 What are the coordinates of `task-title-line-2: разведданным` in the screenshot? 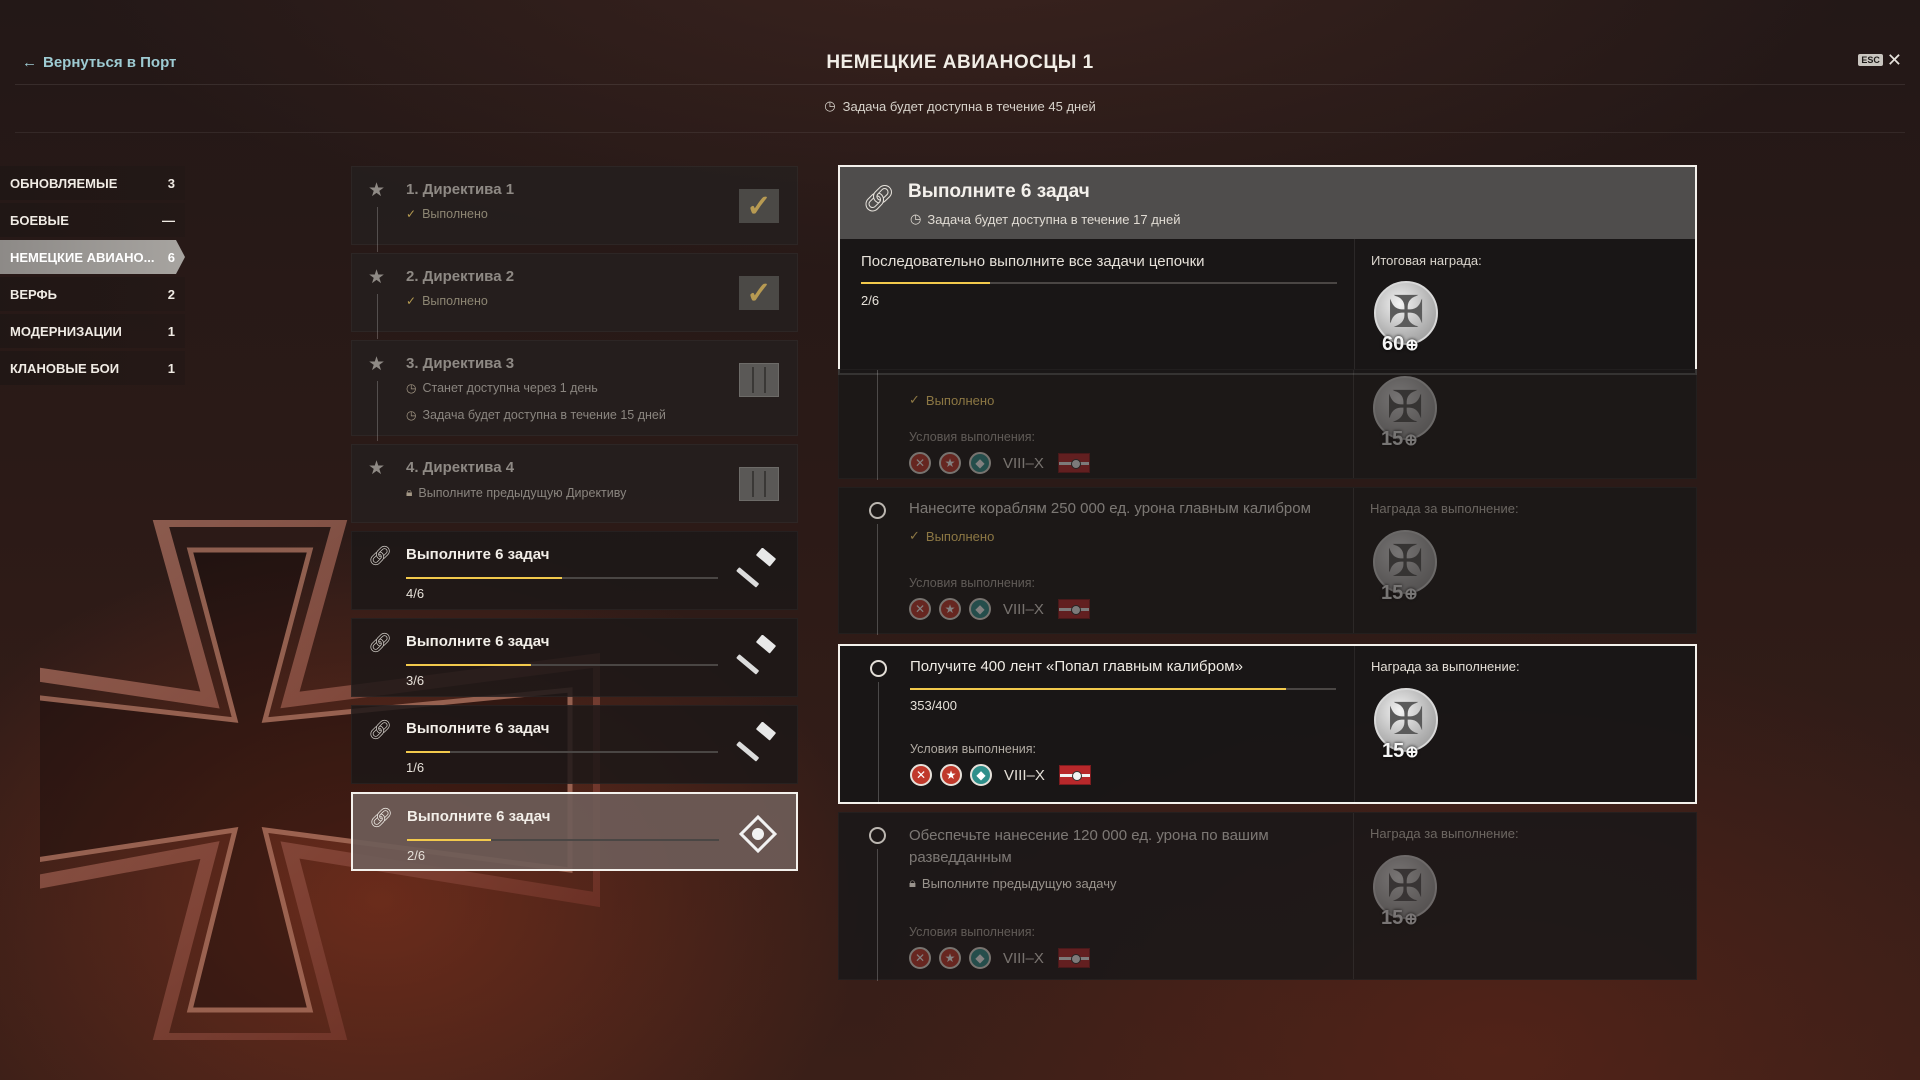 It's located at (960, 857).